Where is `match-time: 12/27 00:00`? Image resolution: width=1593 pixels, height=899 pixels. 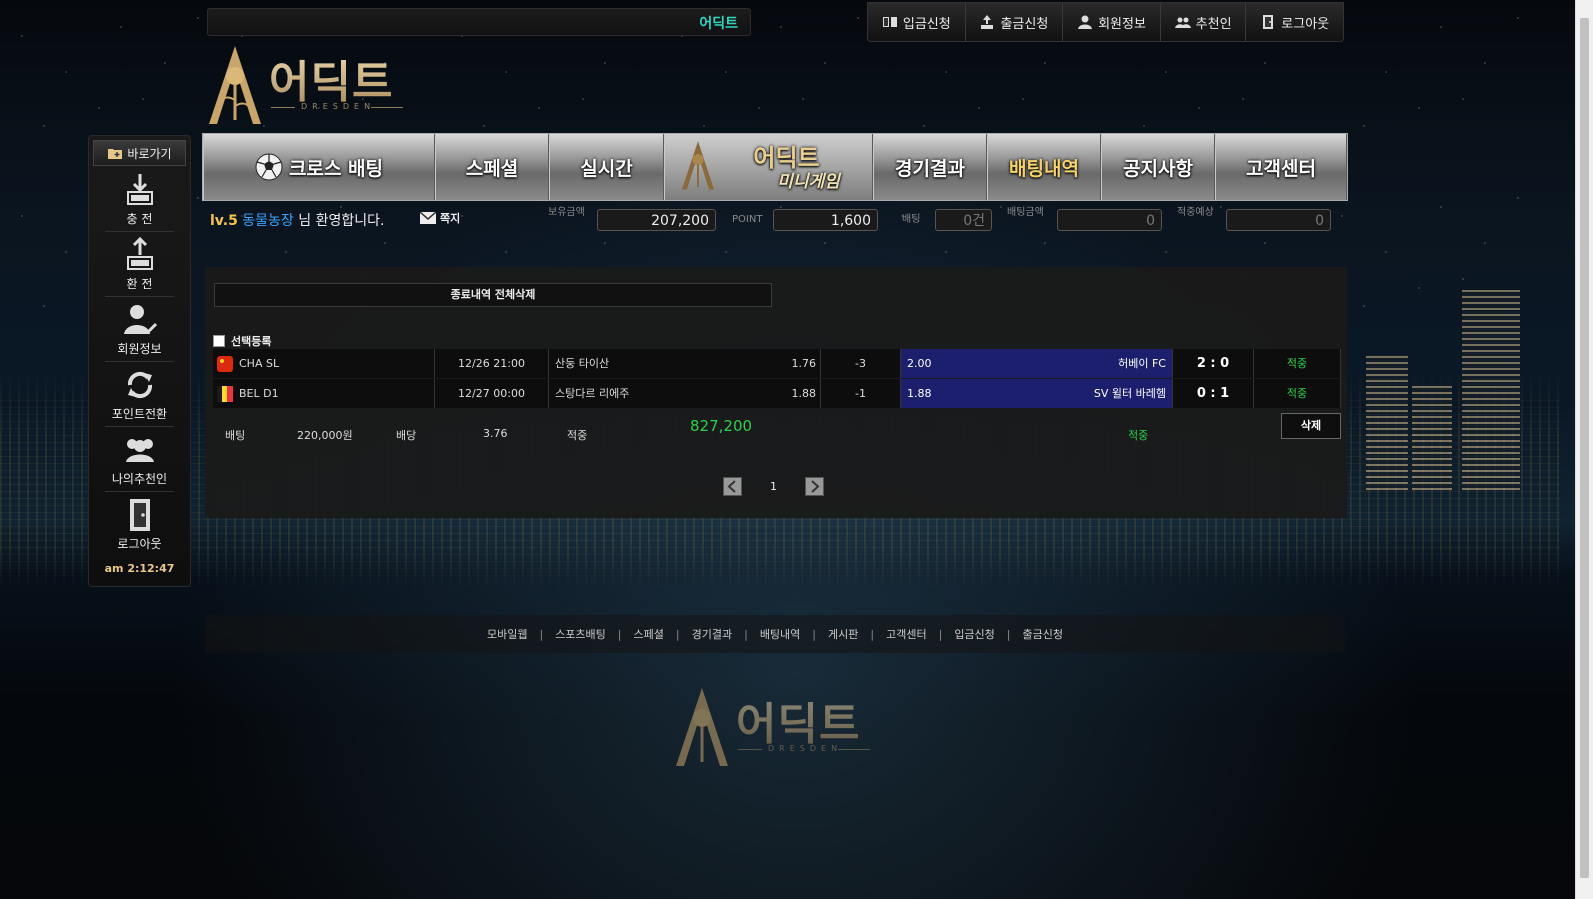
match-time: 12/27 00:00 is located at coordinates (492, 393).